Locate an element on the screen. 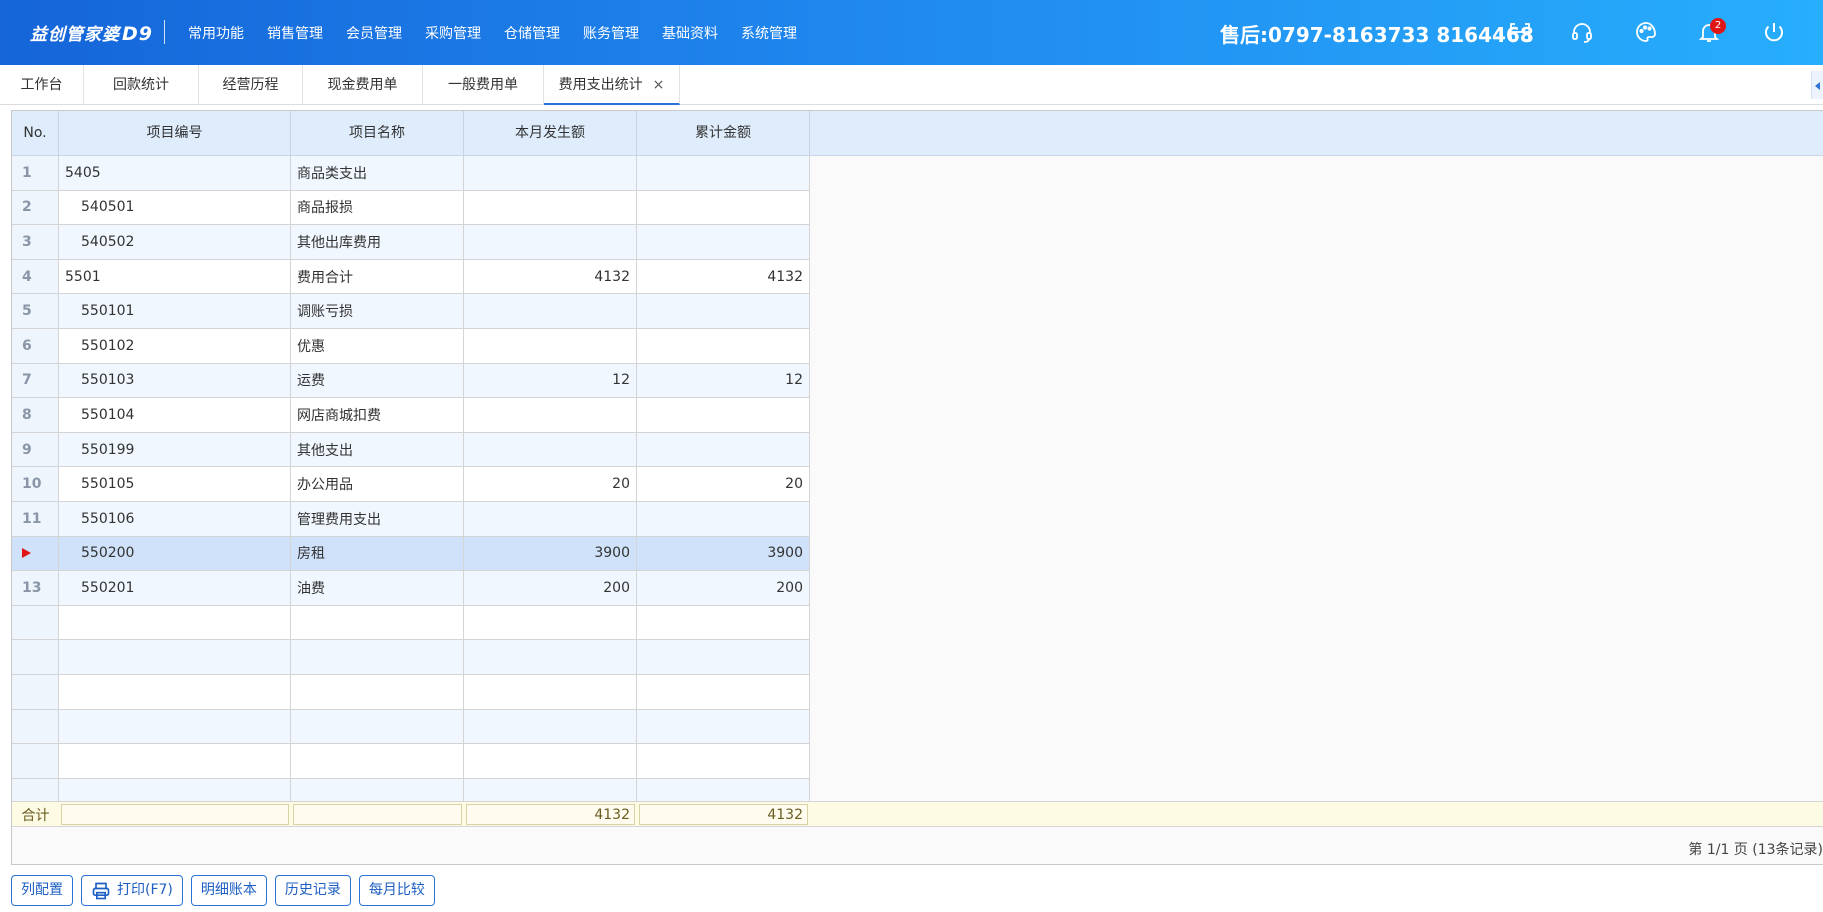 The width and height of the screenshot is (1823, 912). item-name-cell: 商品报损 is located at coordinates (377, 208).